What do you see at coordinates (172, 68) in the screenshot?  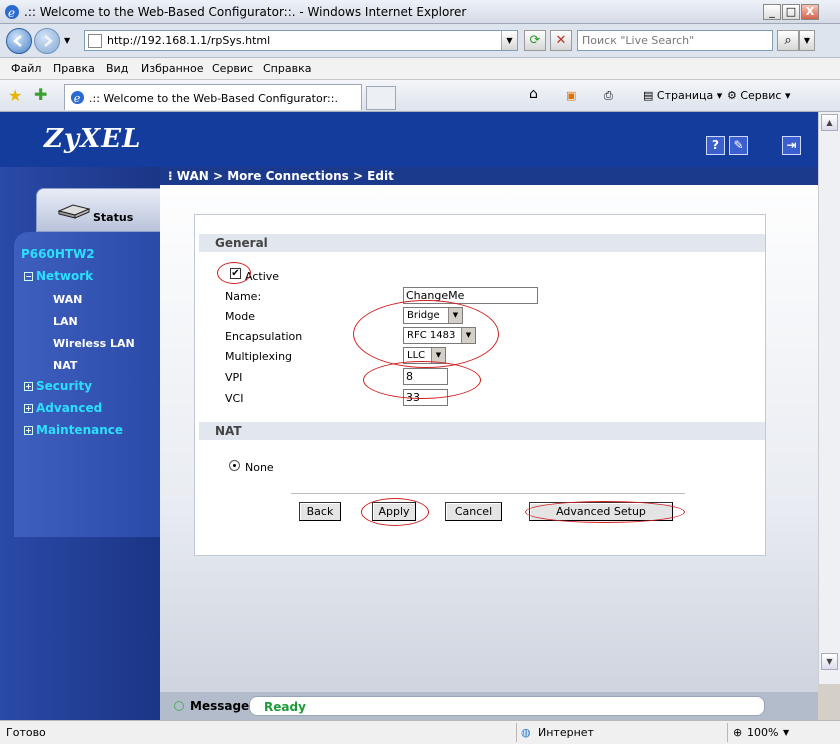 I see `menu-favorites: Избранное` at bounding box center [172, 68].